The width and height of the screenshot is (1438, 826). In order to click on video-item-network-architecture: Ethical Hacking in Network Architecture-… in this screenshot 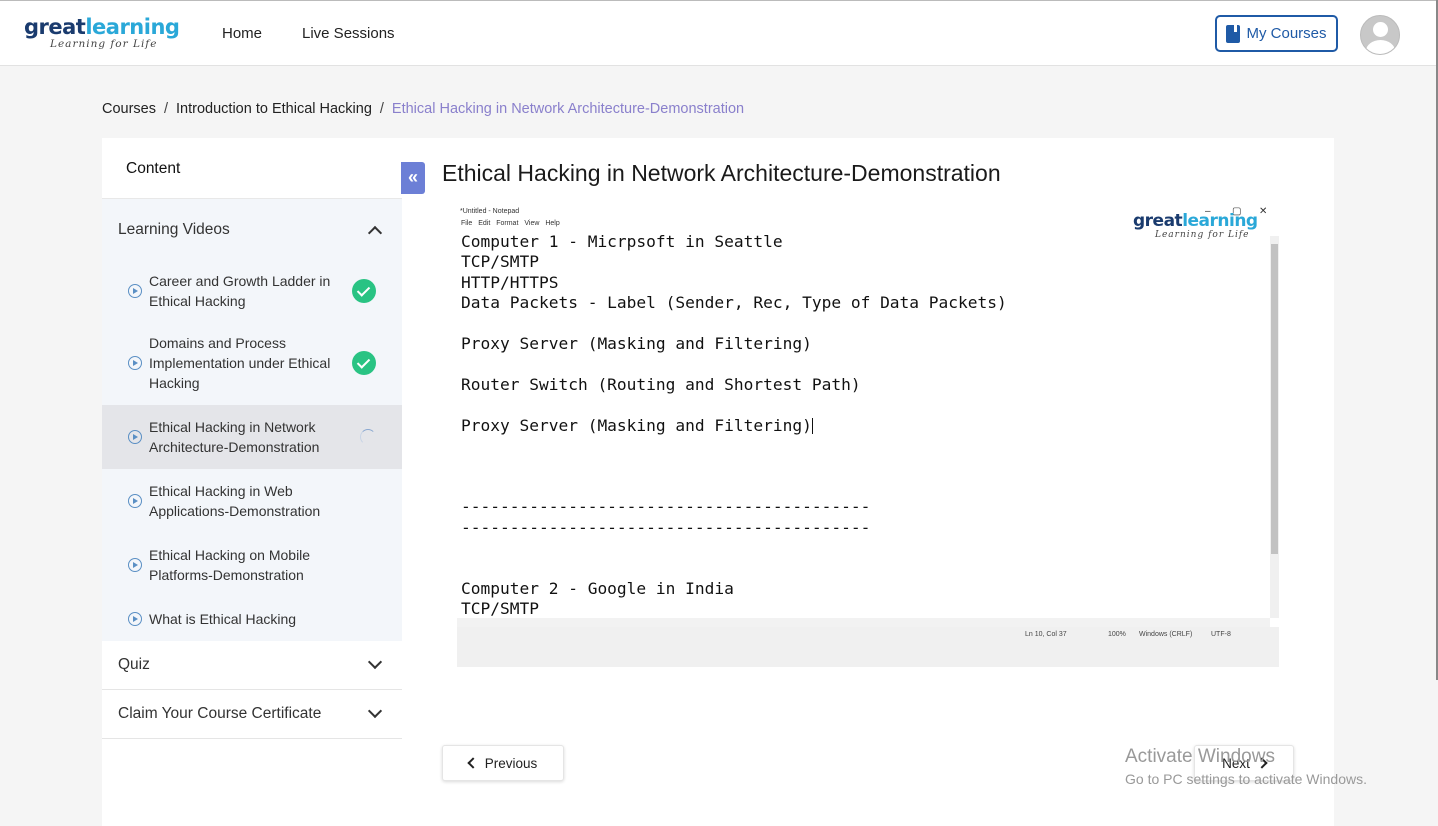, I will do `click(252, 437)`.